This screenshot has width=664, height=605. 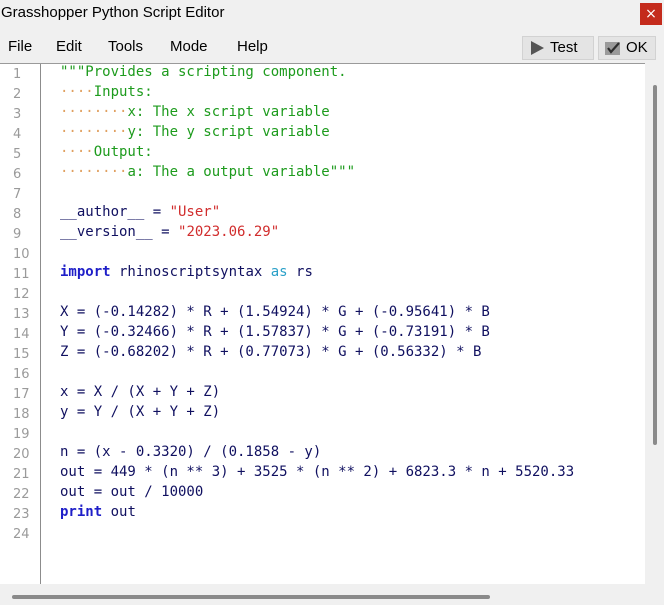 I want to click on keyword: import, so click(x=85, y=272).